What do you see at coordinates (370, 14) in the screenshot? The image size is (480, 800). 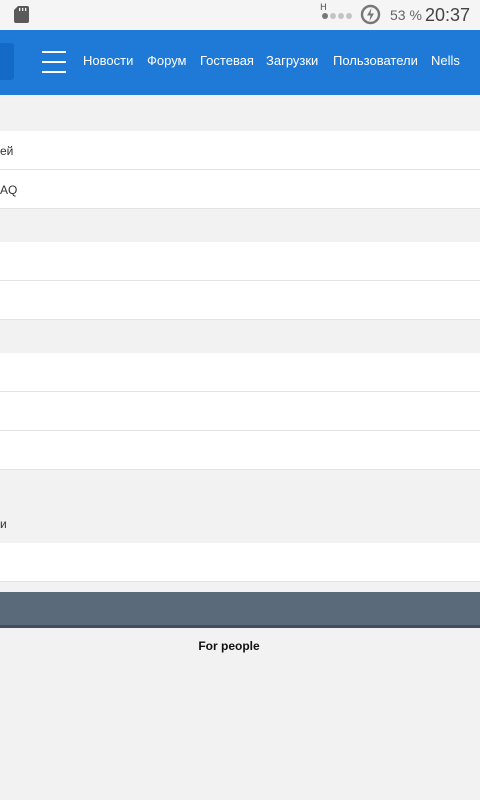 I see `battery-charging-icon` at bounding box center [370, 14].